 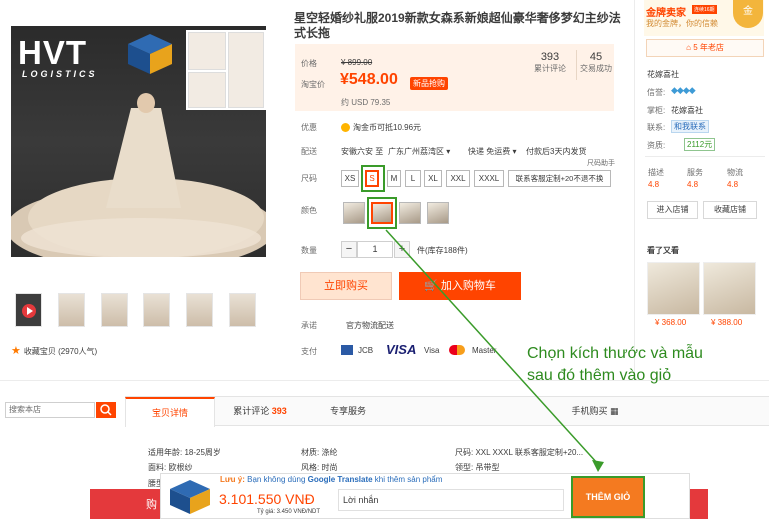 I want to click on annotation-line-1: Chọn kích thước và mẫu, so click(x=615, y=353).